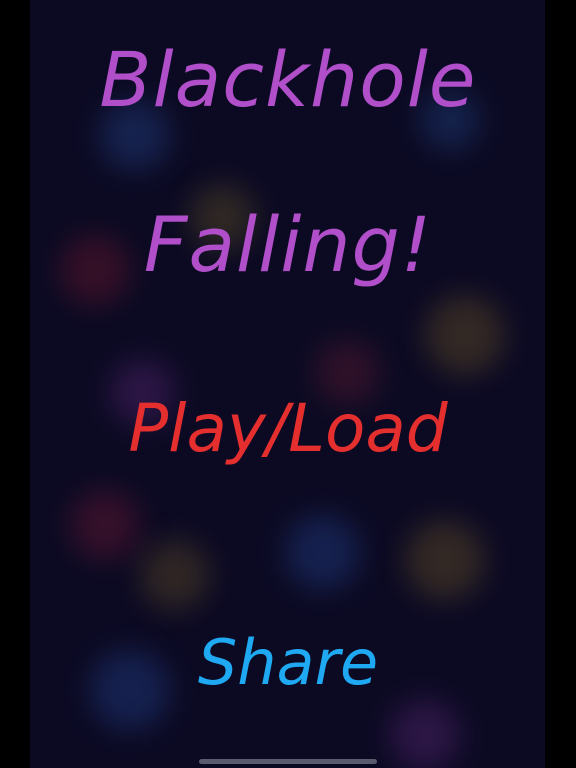 The height and width of the screenshot is (768, 576). What do you see at coordinates (288, 761) in the screenshot?
I see `home-indicator` at bounding box center [288, 761].